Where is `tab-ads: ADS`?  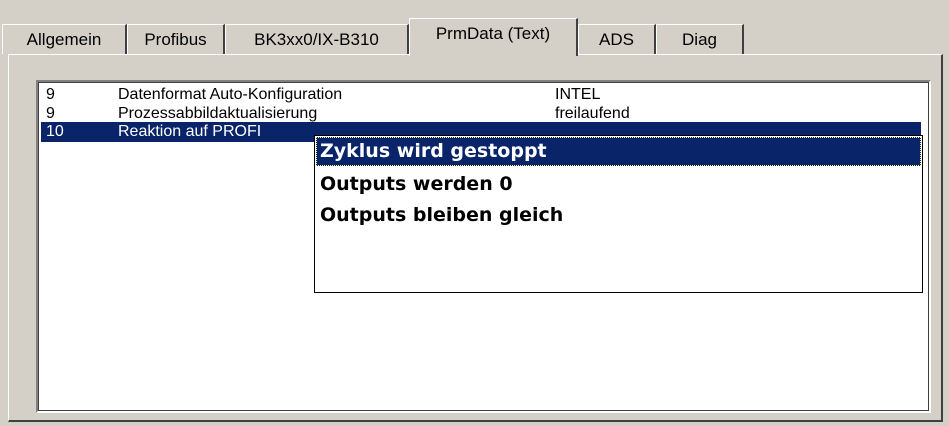 tab-ads: ADS is located at coordinates (617, 39).